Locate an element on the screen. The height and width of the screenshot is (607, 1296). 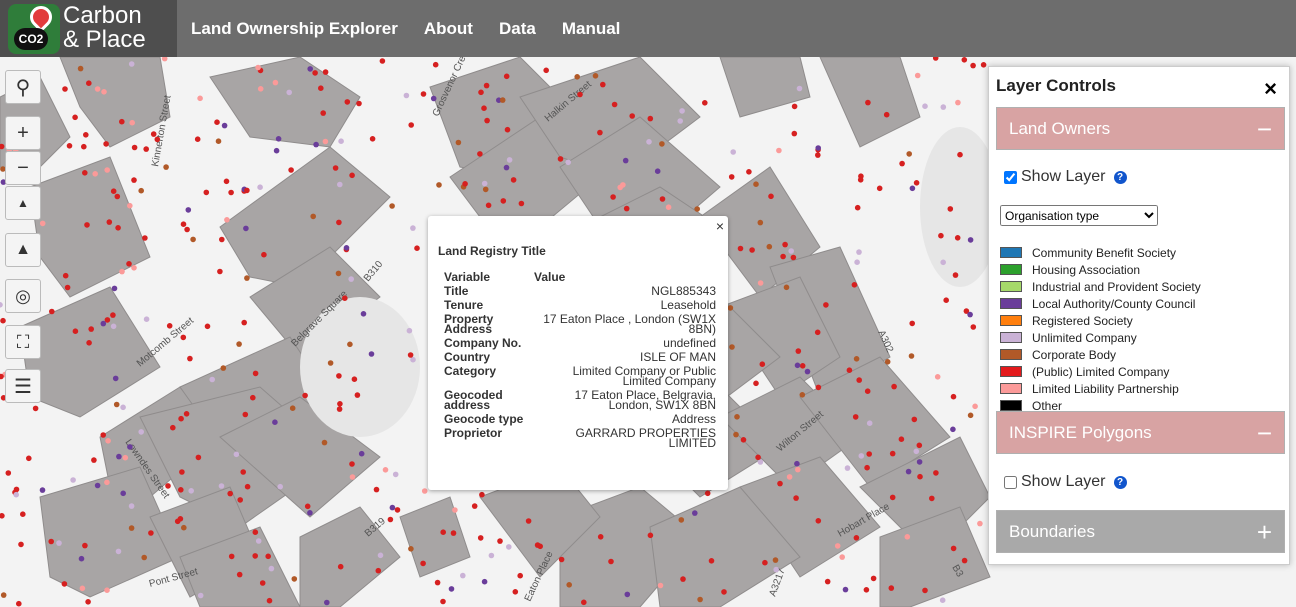
organisation-type-select: Organisation type is located at coordinates (1079, 215).